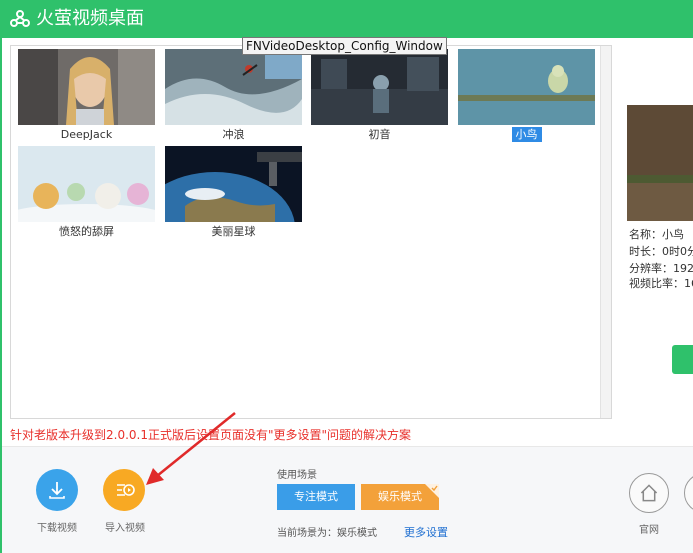 The height and width of the screenshot is (553, 693). What do you see at coordinates (379, 134) in the screenshot?
I see `video-caption: 初音` at bounding box center [379, 134].